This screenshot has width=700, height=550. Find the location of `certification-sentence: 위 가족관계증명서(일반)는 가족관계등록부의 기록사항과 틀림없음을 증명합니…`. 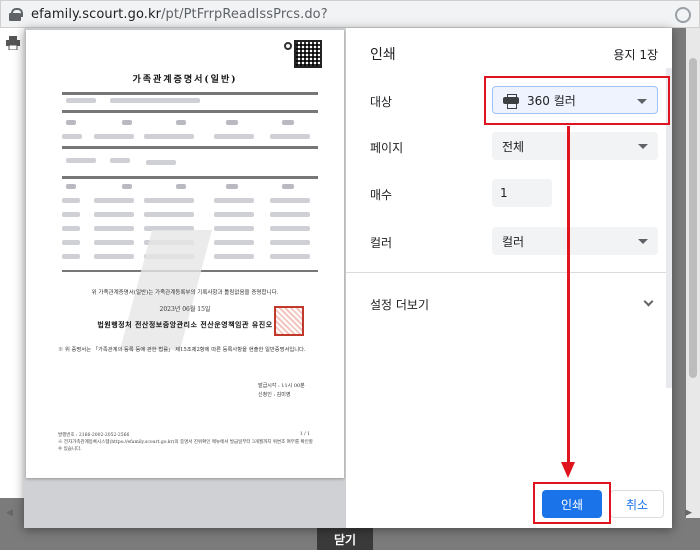

certification-sentence: 위 가족관계증명서(일반)는 가족관계등록부의 기록사항과 틀림없음을 증명합니… is located at coordinates (185, 293).